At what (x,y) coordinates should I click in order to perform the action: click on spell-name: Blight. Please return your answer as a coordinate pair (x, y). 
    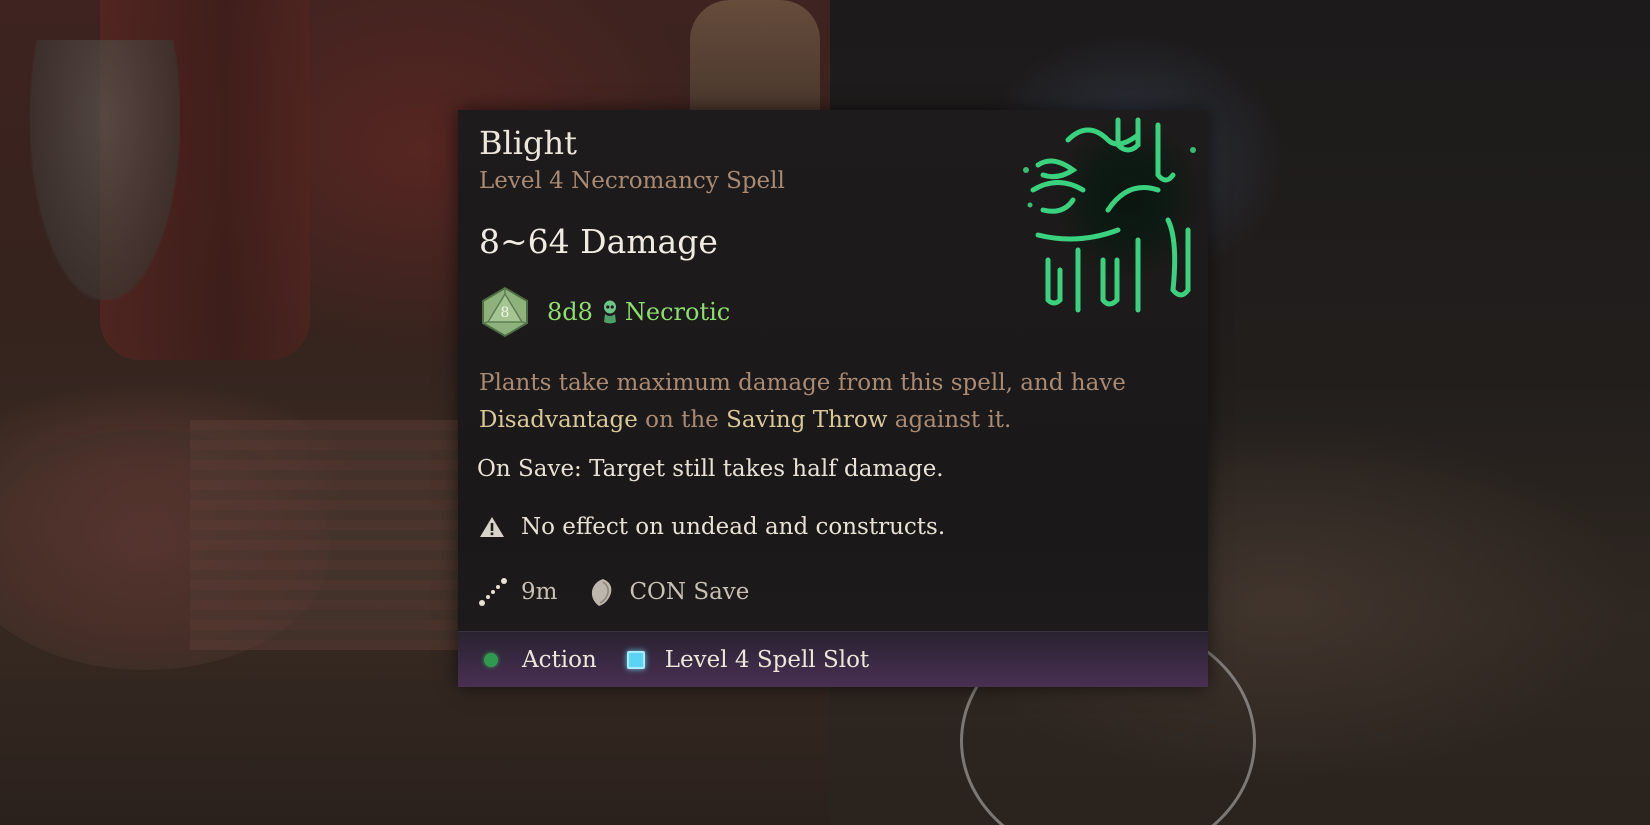
    Looking at the image, I should click on (528, 143).